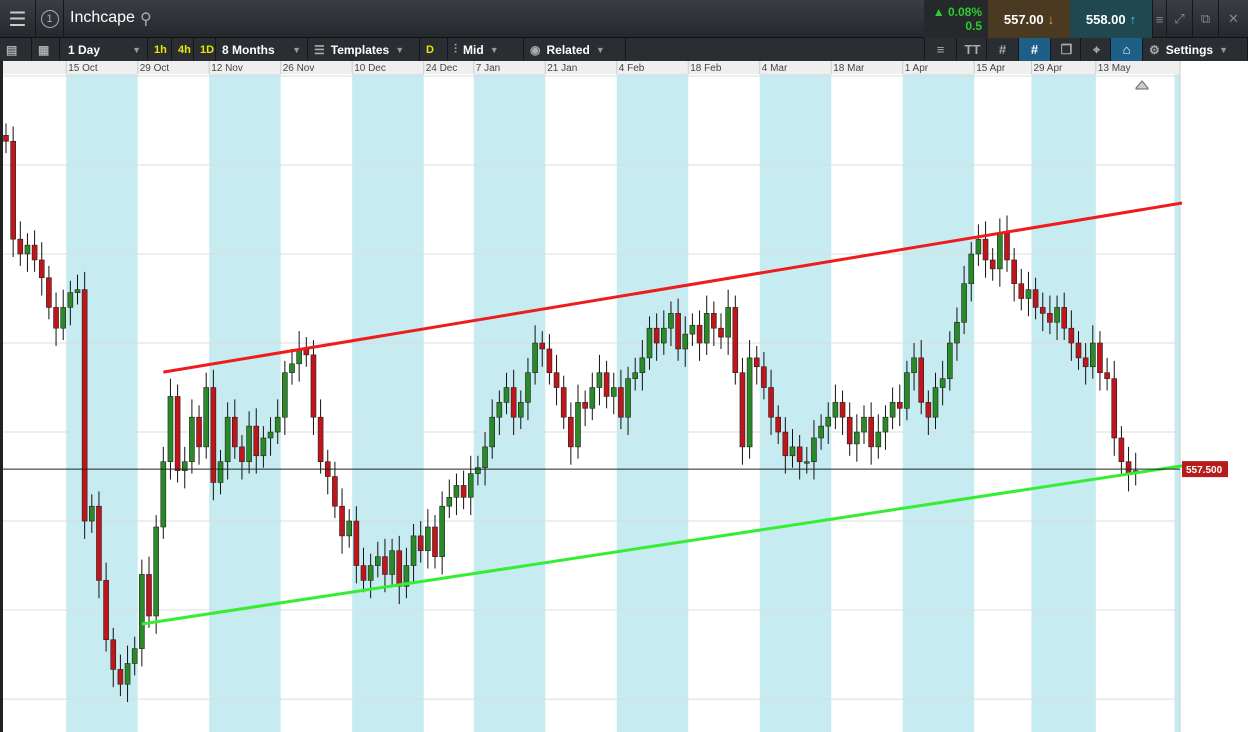 Image resolution: width=1248 pixels, height=732 pixels. What do you see at coordinates (16, 49) in the screenshot?
I see `list-icon: ▤` at bounding box center [16, 49].